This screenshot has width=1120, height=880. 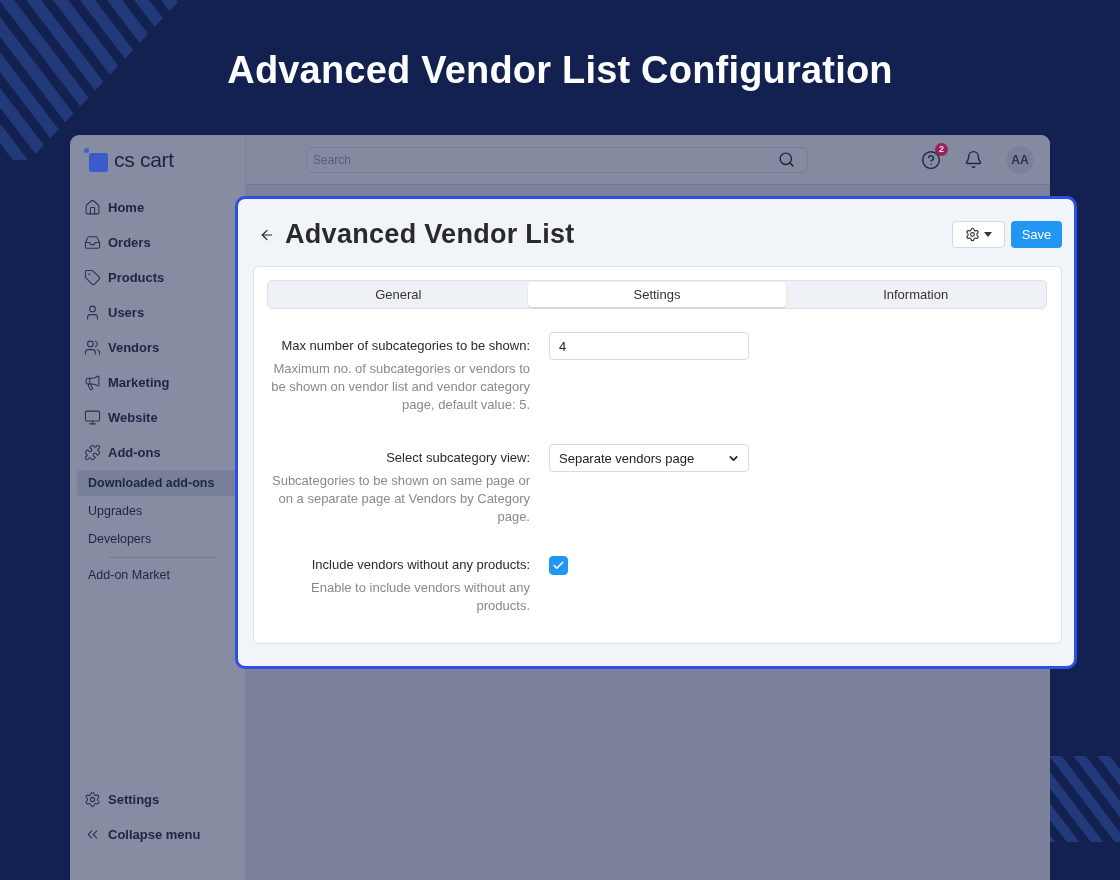 What do you see at coordinates (649, 346) in the screenshot?
I see `text-input: 4` at bounding box center [649, 346].